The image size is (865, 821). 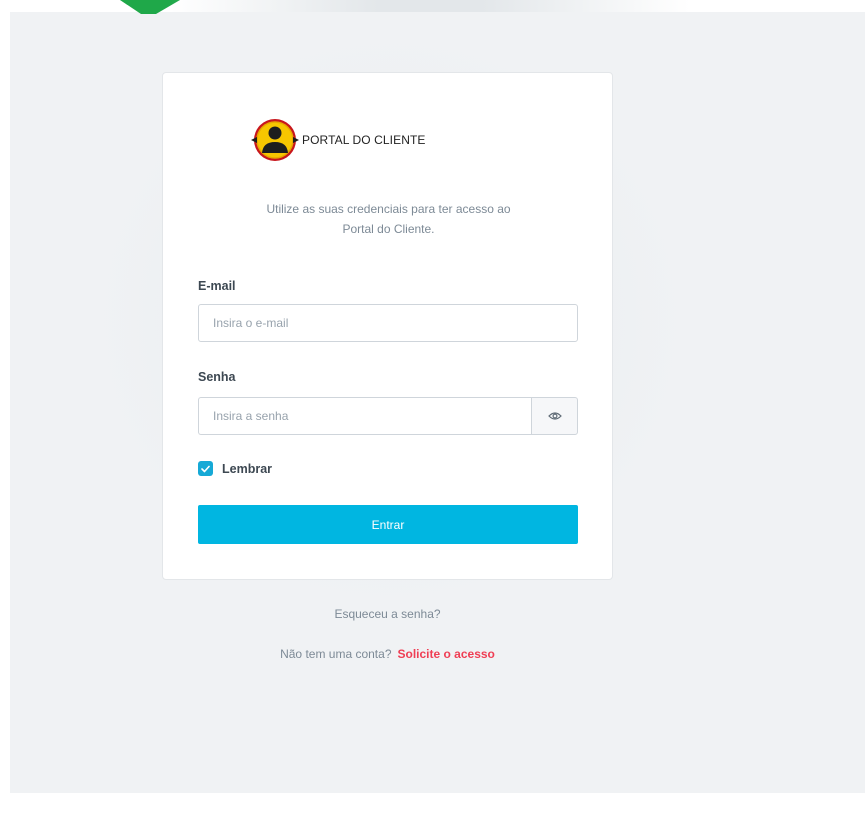 What do you see at coordinates (388, 524) in the screenshot?
I see `login-button: Entrar` at bounding box center [388, 524].